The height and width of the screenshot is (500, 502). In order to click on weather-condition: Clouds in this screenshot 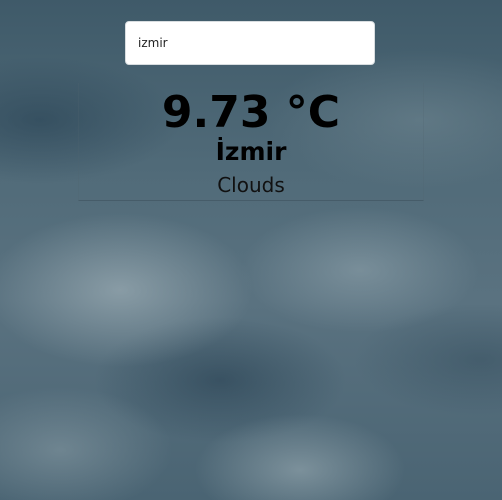, I will do `click(251, 185)`.